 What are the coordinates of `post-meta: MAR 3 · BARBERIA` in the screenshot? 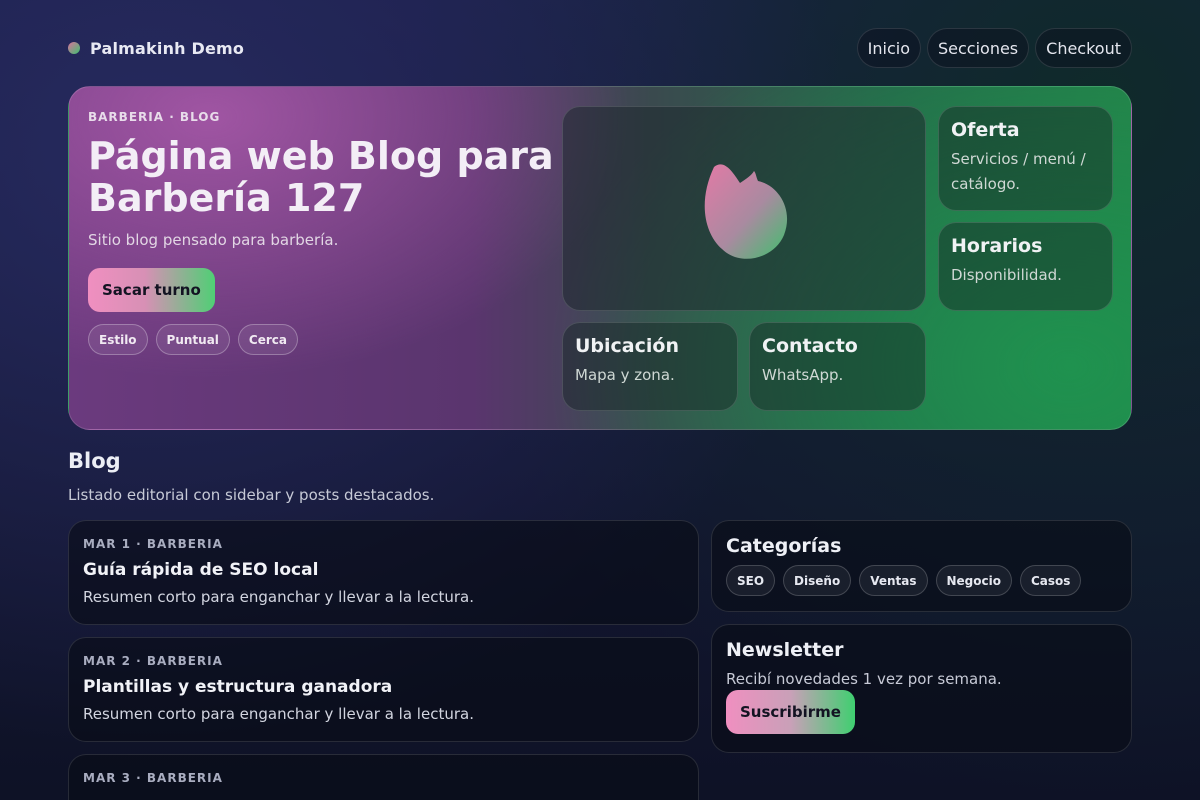 It's located at (153, 778).